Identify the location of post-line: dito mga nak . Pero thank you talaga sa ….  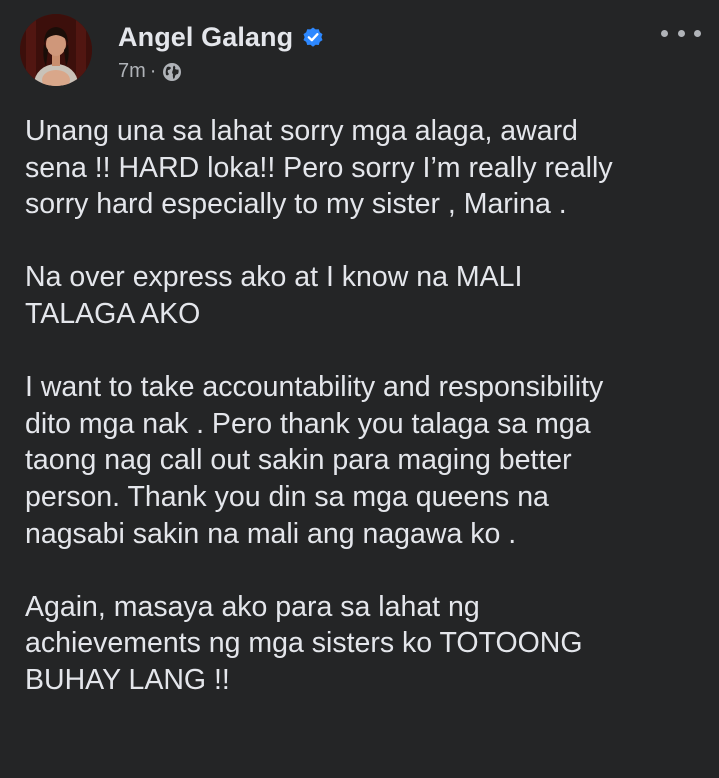
(308, 423).